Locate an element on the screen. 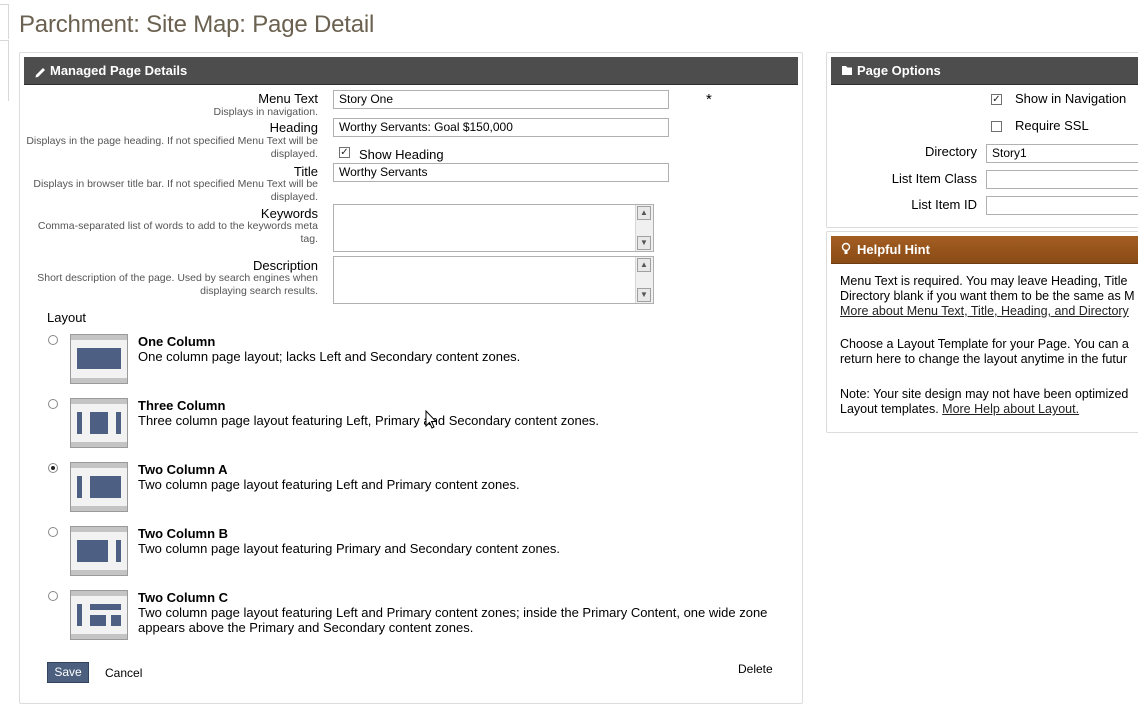  show-in-navigation-label: Show in Navigation is located at coordinates (1071, 98).